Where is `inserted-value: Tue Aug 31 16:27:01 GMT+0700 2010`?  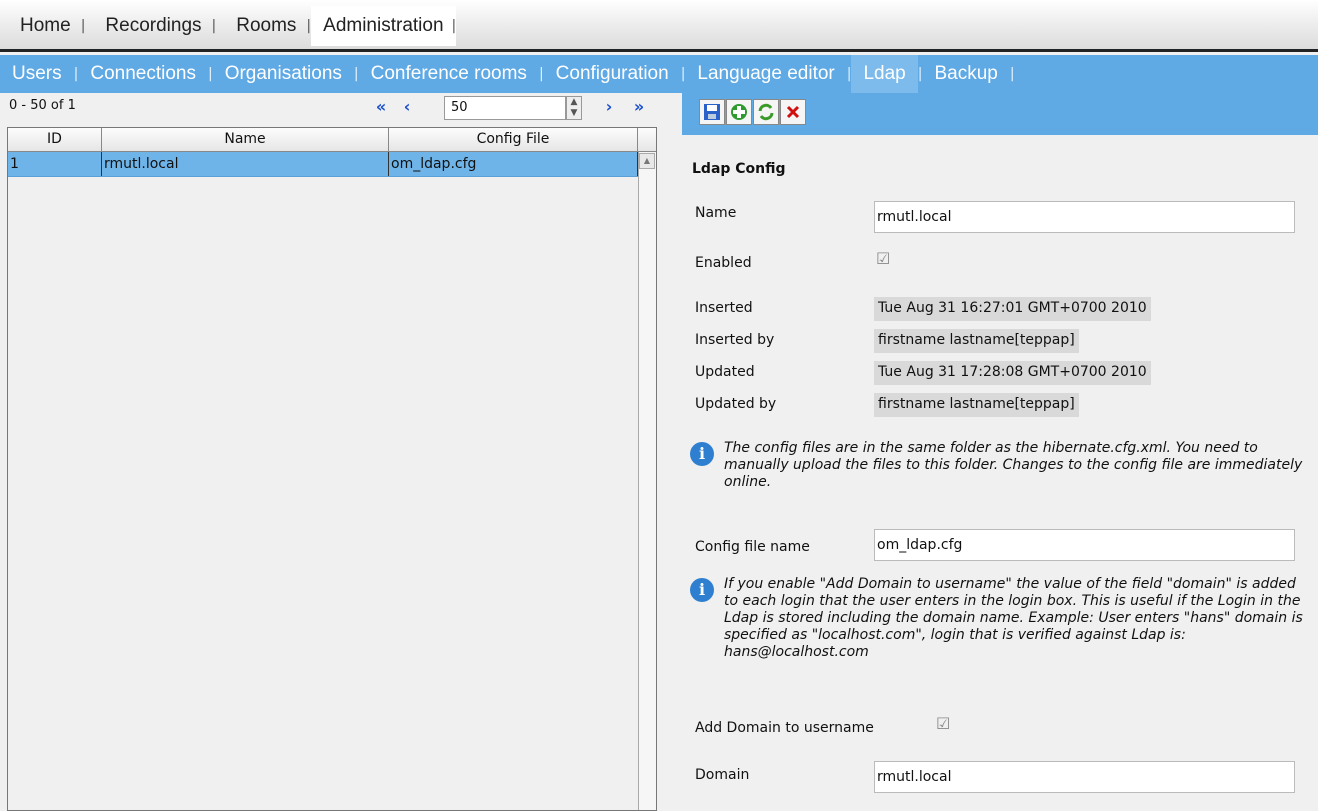
inserted-value: Tue Aug 31 16:27:01 GMT+0700 2010 is located at coordinates (1012, 309).